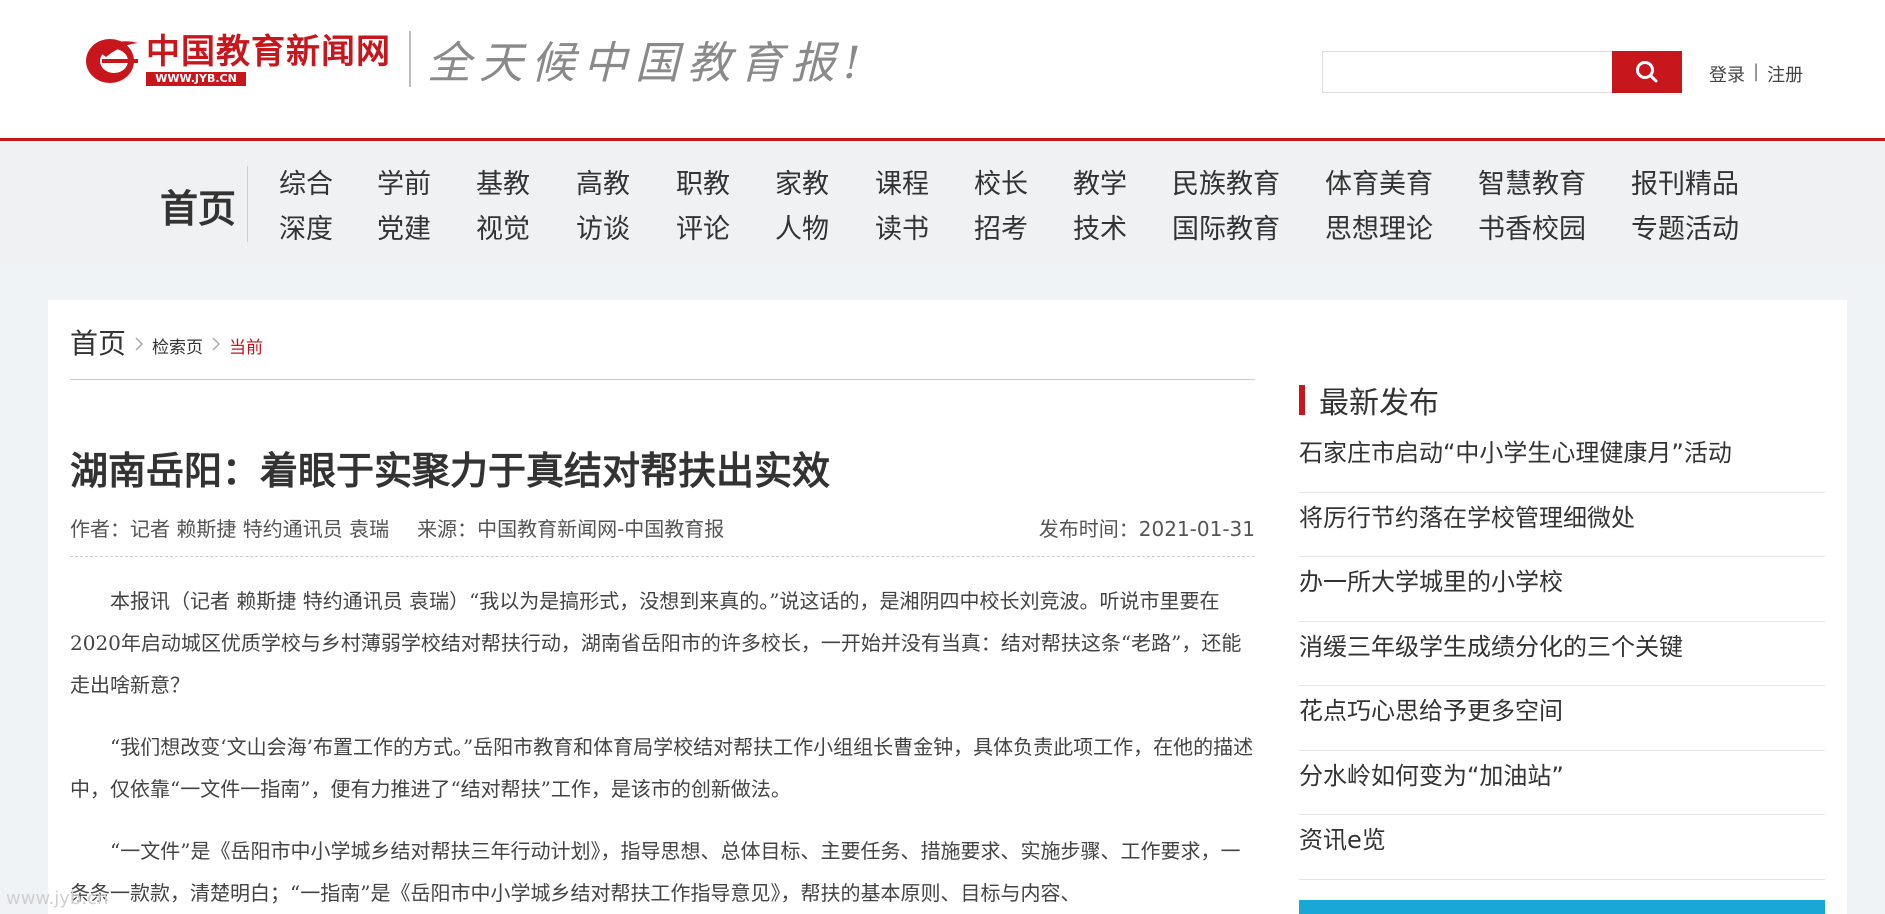 This screenshot has height=914, width=1885. What do you see at coordinates (306, 181) in the screenshot?
I see `nav-item: 综合` at bounding box center [306, 181].